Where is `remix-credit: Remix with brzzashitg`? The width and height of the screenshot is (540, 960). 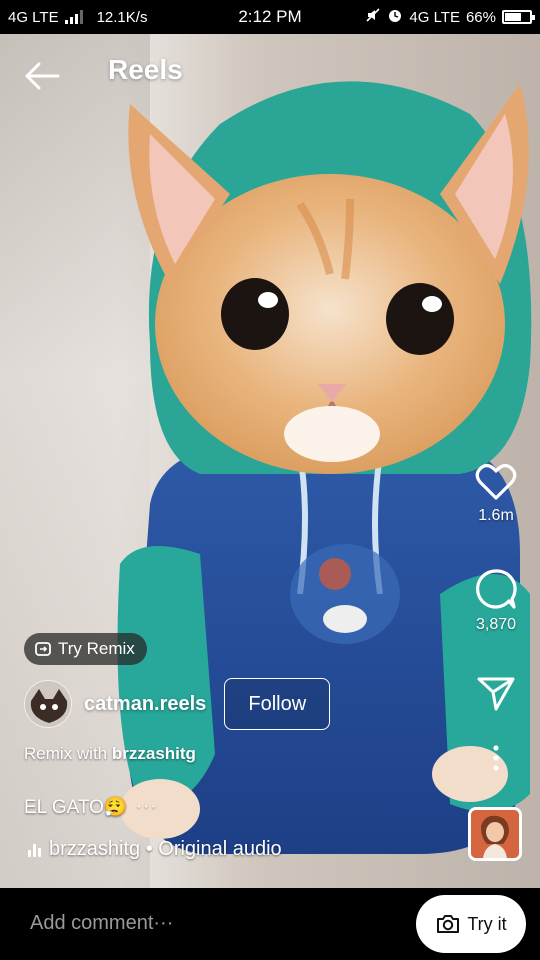
remix-credit: Remix with brzzashitg is located at coordinates (110, 754).